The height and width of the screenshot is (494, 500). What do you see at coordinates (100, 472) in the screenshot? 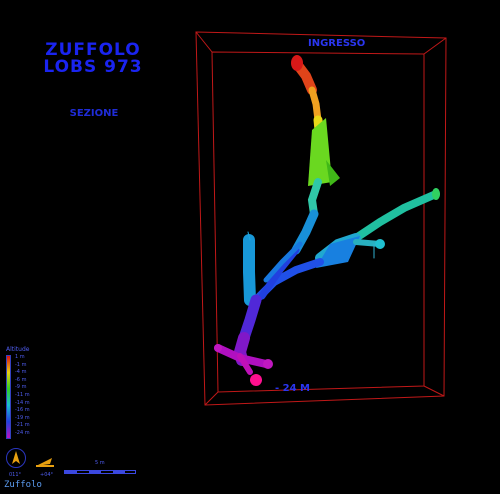
I see `scale-bar` at bounding box center [100, 472].